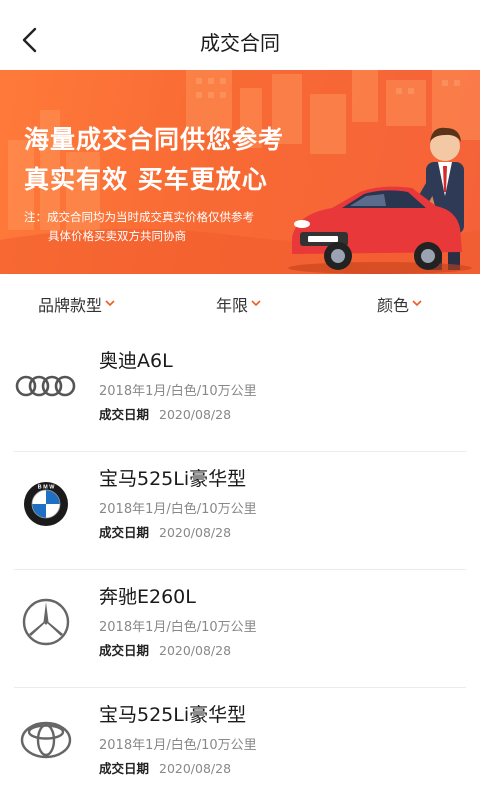 The width and height of the screenshot is (480, 800). What do you see at coordinates (380, 200) in the screenshot?
I see `car-salesman-illustration` at bounding box center [380, 200].